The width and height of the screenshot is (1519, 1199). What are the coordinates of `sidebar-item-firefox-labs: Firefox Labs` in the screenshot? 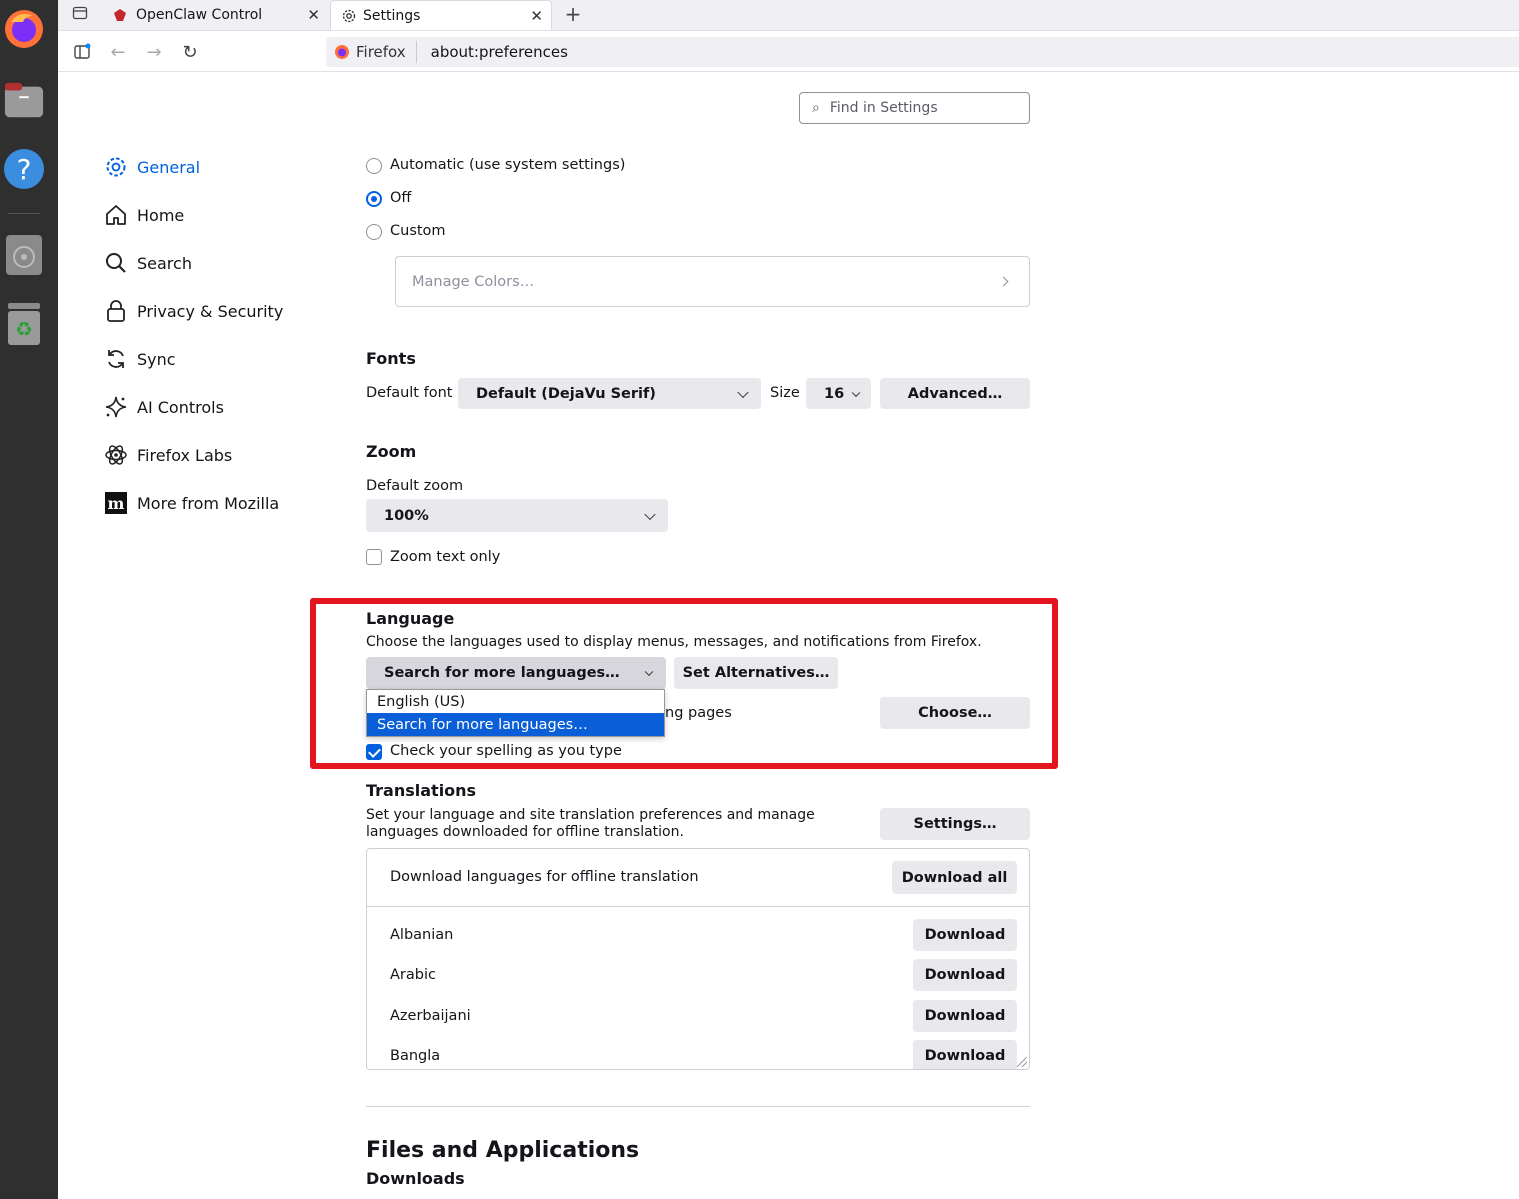 It's located at (167, 455).